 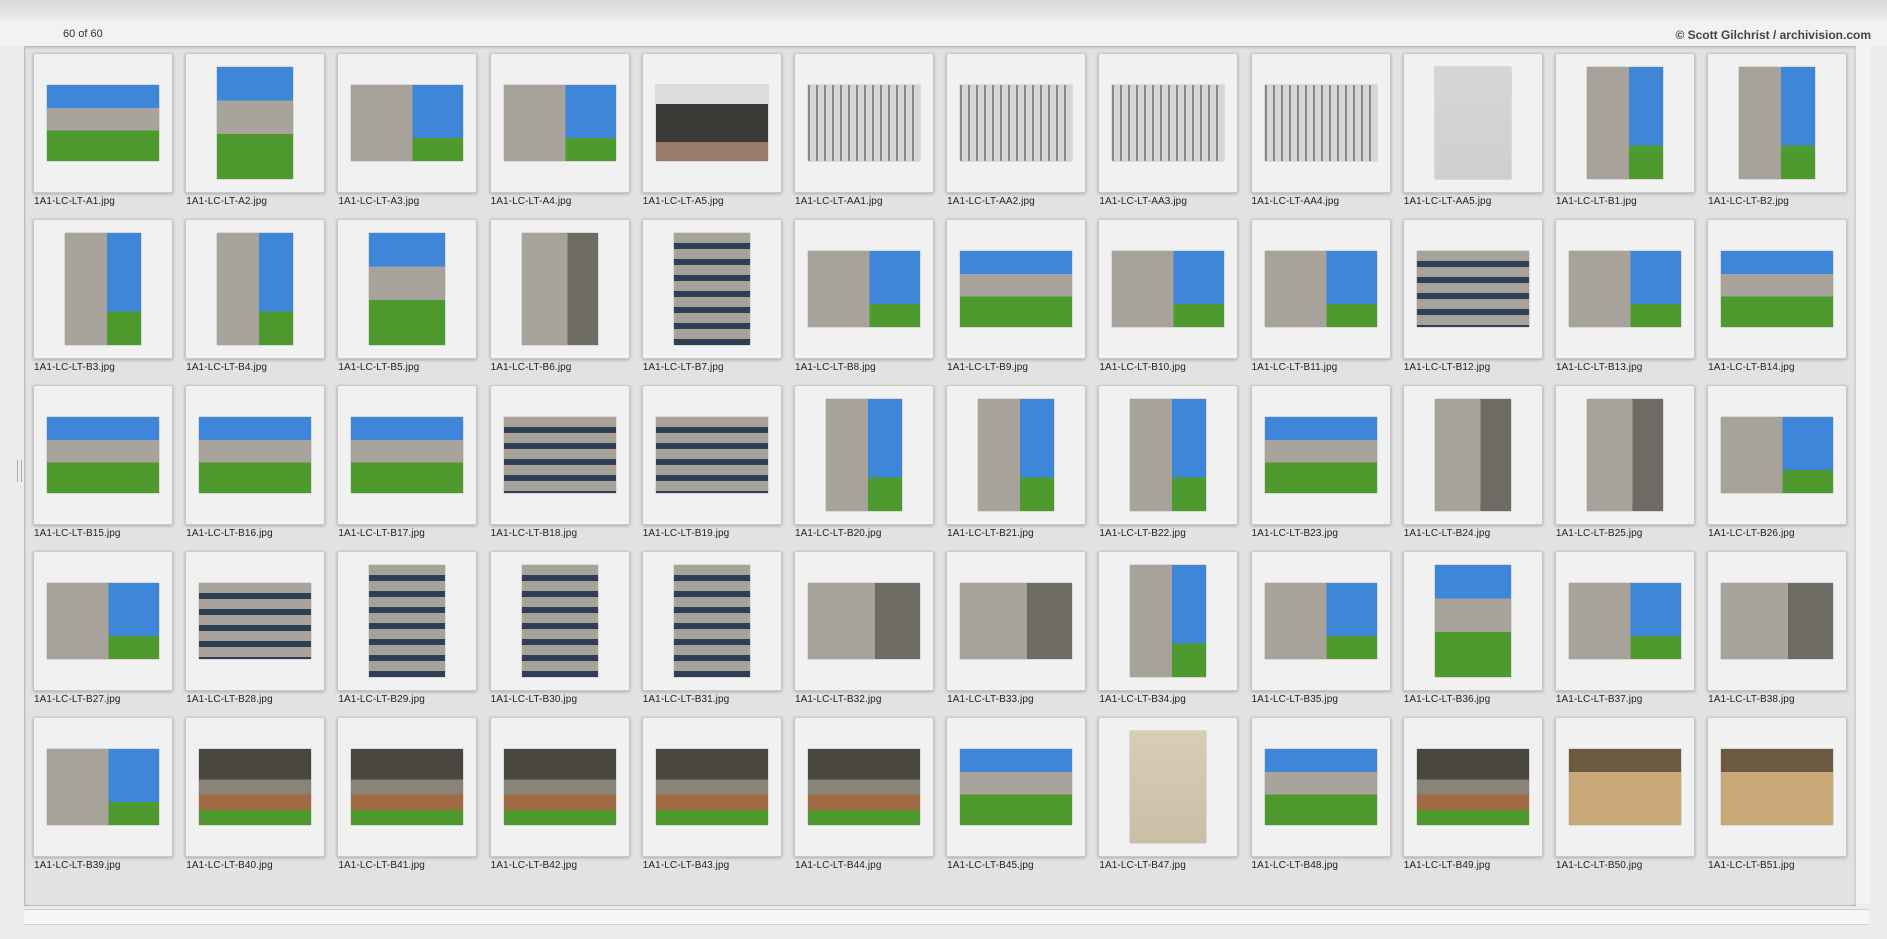 What do you see at coordinates (559, 296) in the screenshot?
I see `thumbnail-item: 1A1-LC-LT-B6.jpg` at bounding box center [559, 296].